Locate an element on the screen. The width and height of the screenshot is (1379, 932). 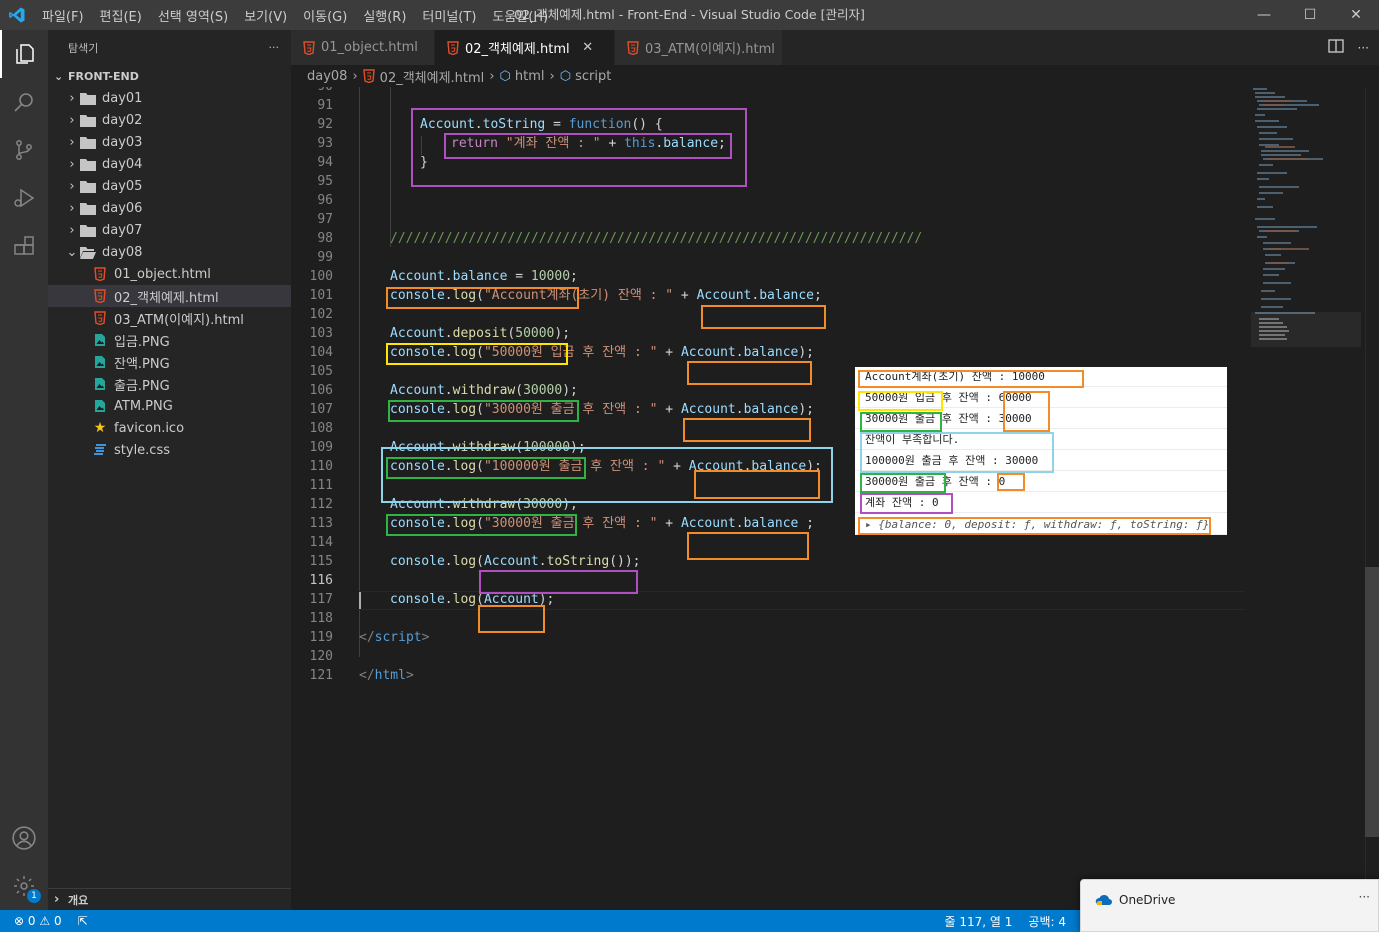
annotation-box-withdraw is located at coordinates (486, 468).